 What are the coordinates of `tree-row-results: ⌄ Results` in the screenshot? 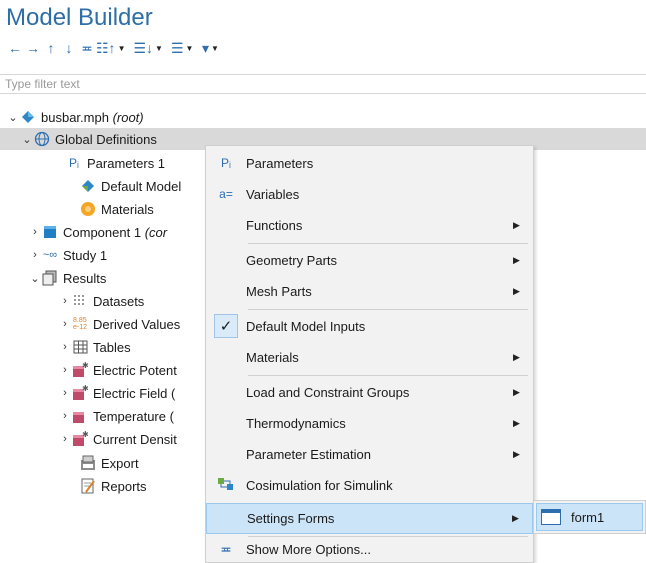 It's located at (67, 278).